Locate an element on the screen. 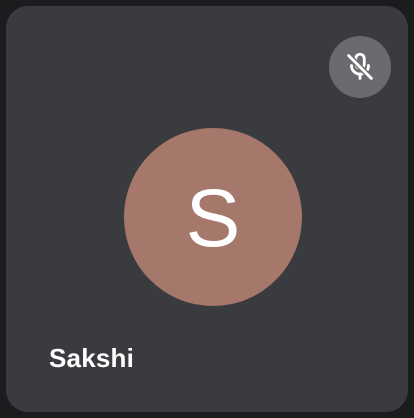  avatar-initial: S is located at coordinates (213, 218).